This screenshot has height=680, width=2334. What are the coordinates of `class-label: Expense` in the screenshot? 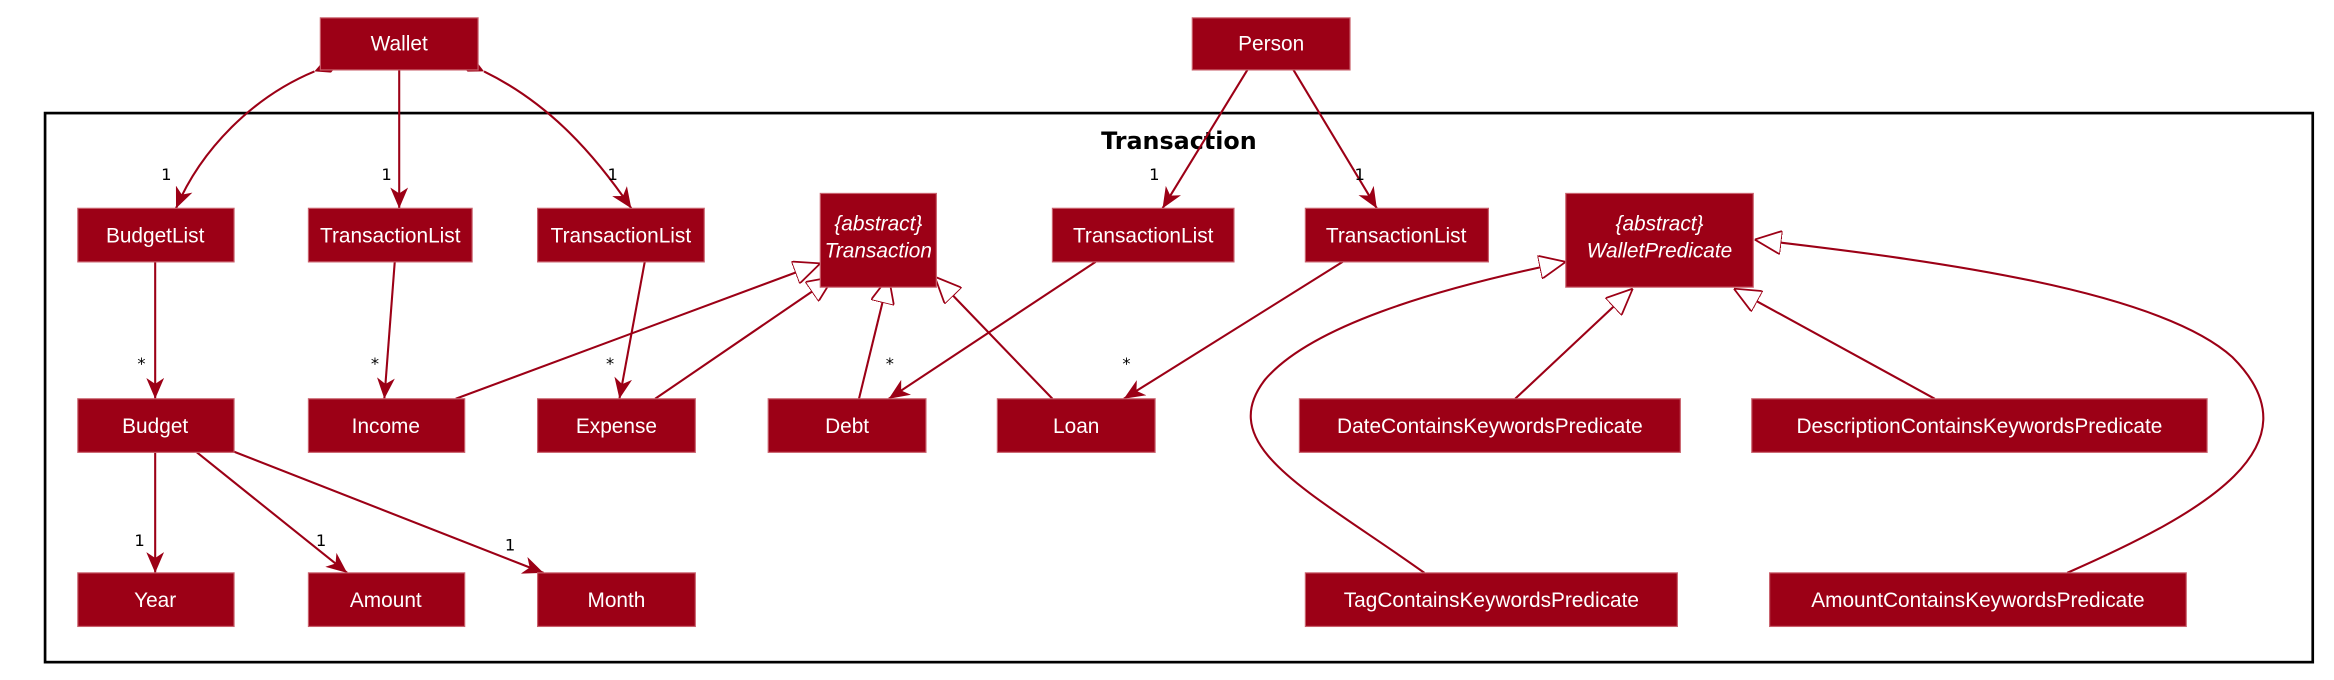 It's located at (616, 426).